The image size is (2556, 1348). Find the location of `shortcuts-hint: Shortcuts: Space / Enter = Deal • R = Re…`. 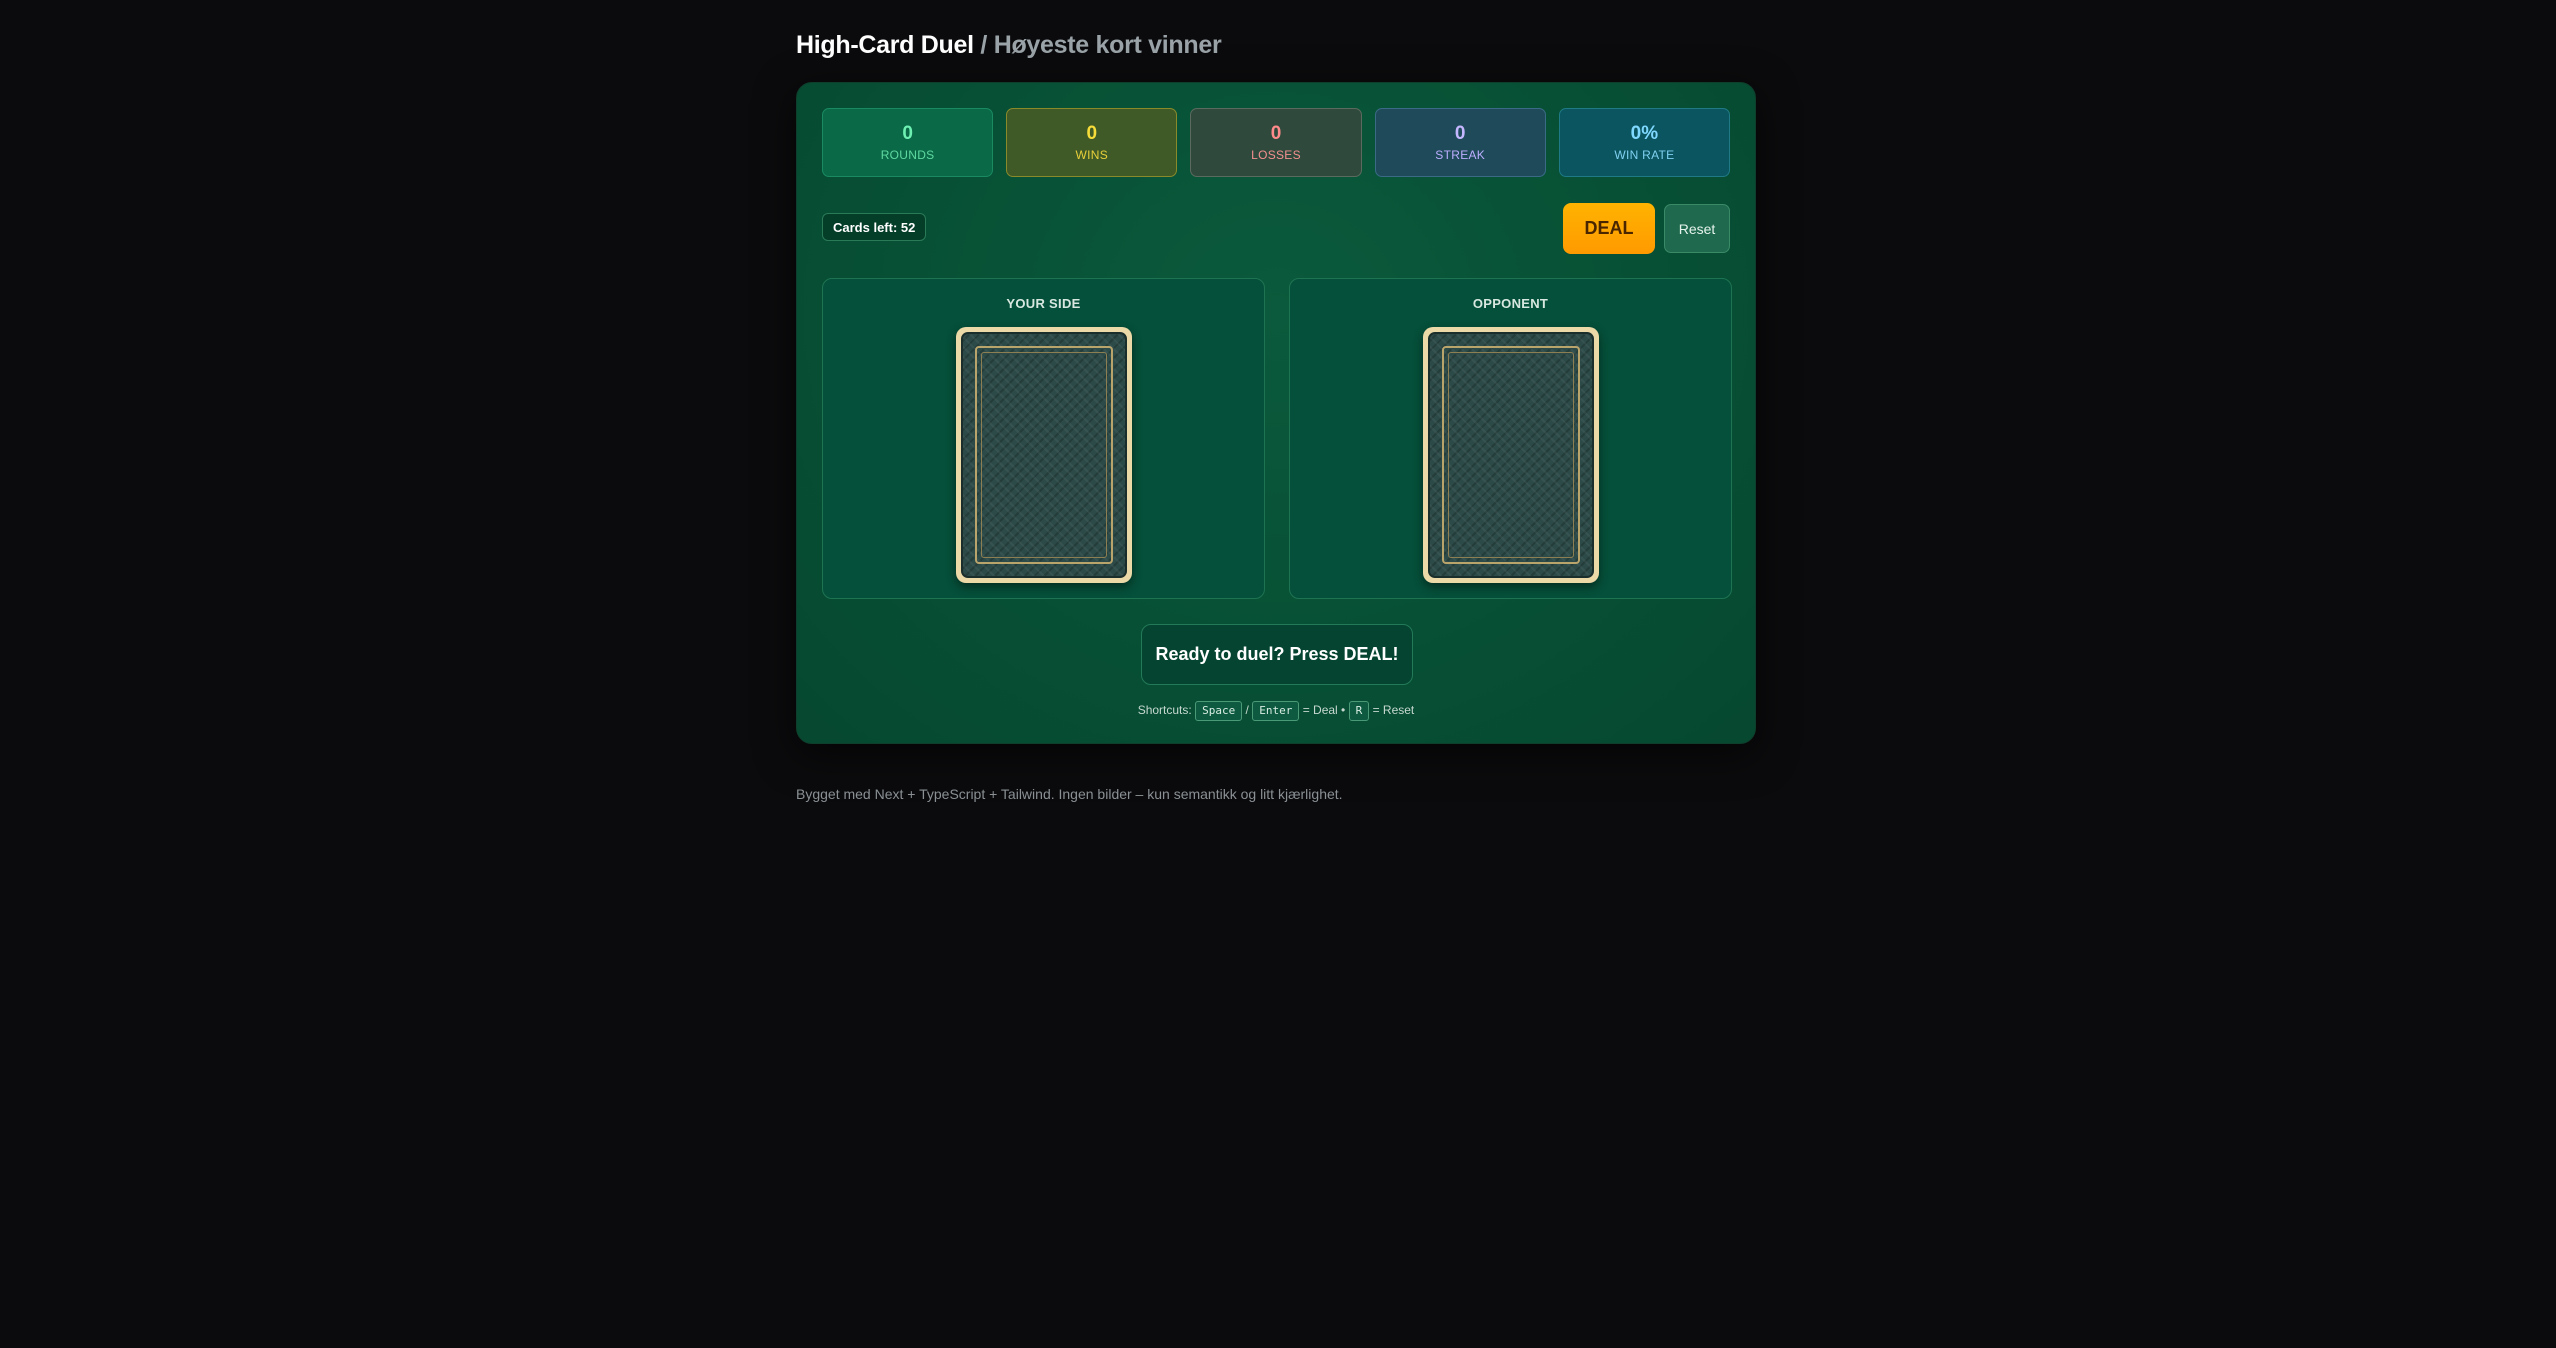

shortcuts-hint: Shortcuts: Space / Enter = Deal • R = Re… is located at coordinates (1276, 711).